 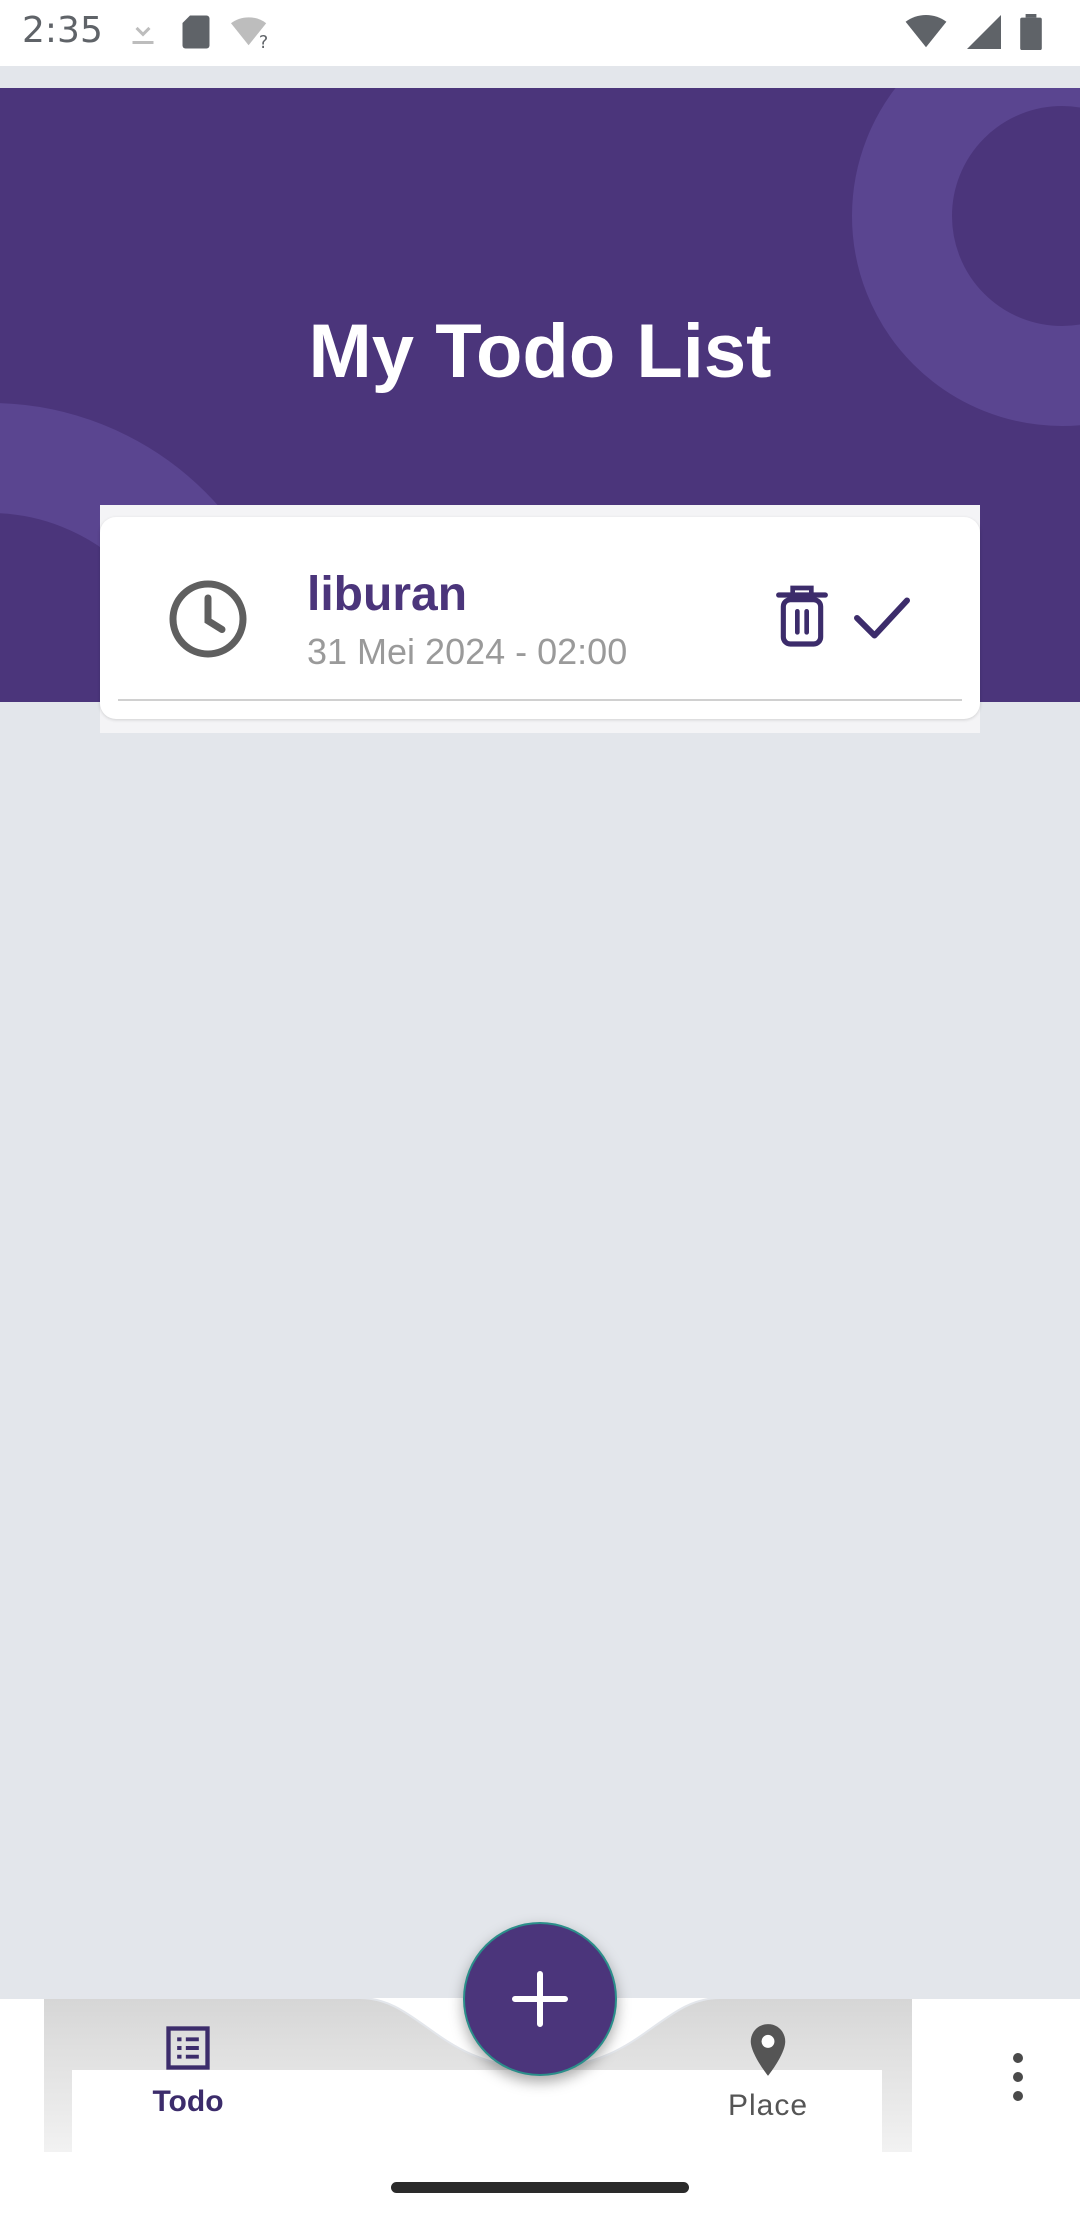 I want to click on plus-icon, so click(x=540, y=1999).